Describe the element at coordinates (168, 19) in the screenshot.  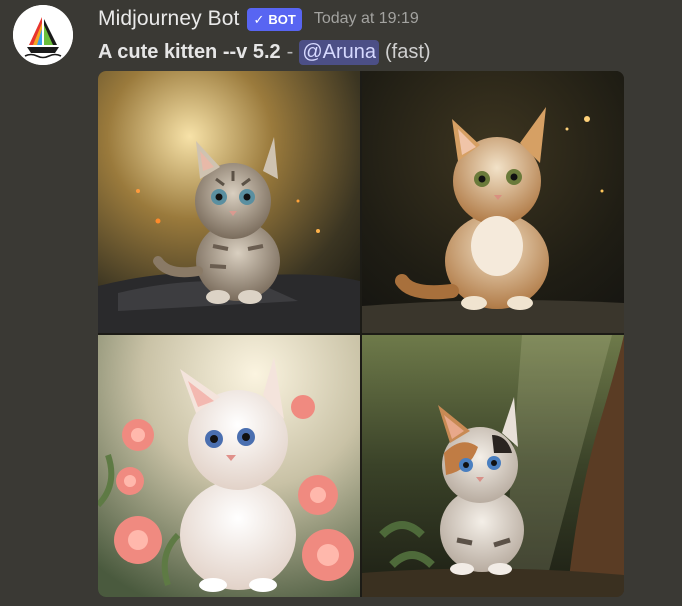
I see `author-name: Midjourney Bot` at that location.